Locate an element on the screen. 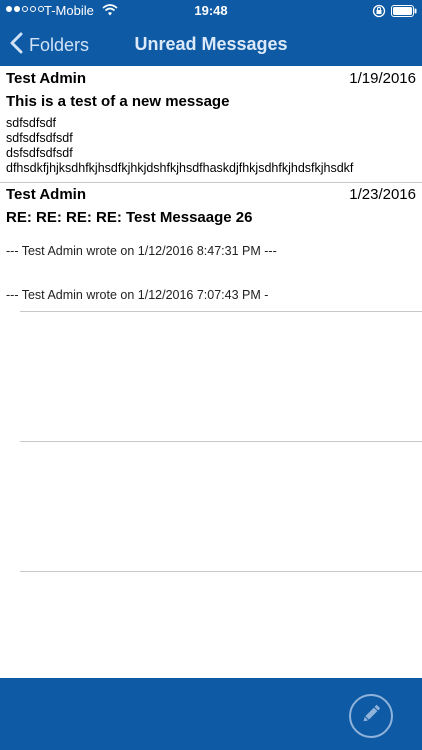 The image size is (422, 750). rotation-lock-icon is located at coordinates (379, 12).